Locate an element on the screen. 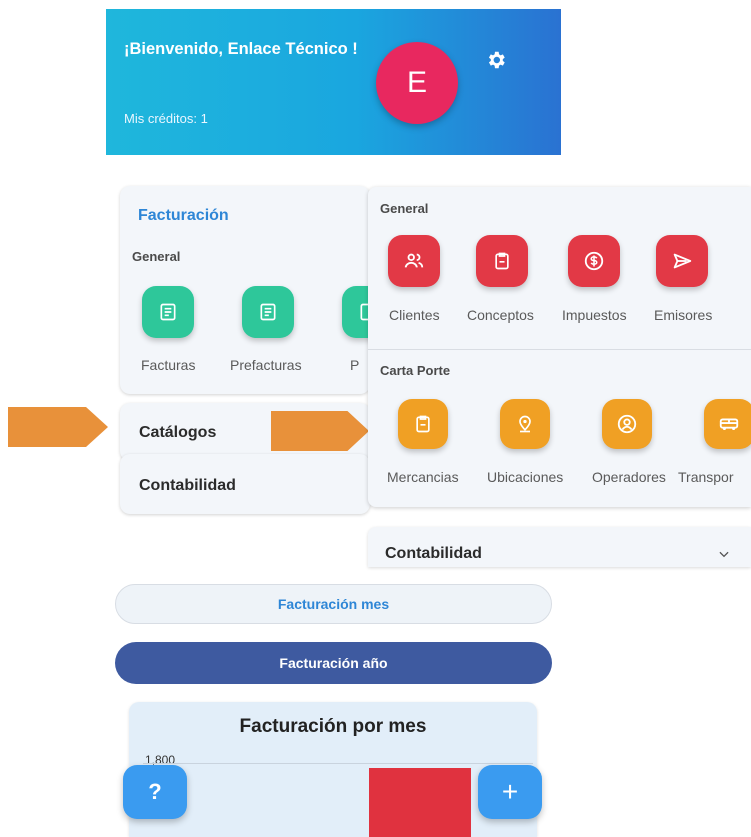 The height and width of the screenshot is (837, 751). gridline is located at coordinates (338, 763).